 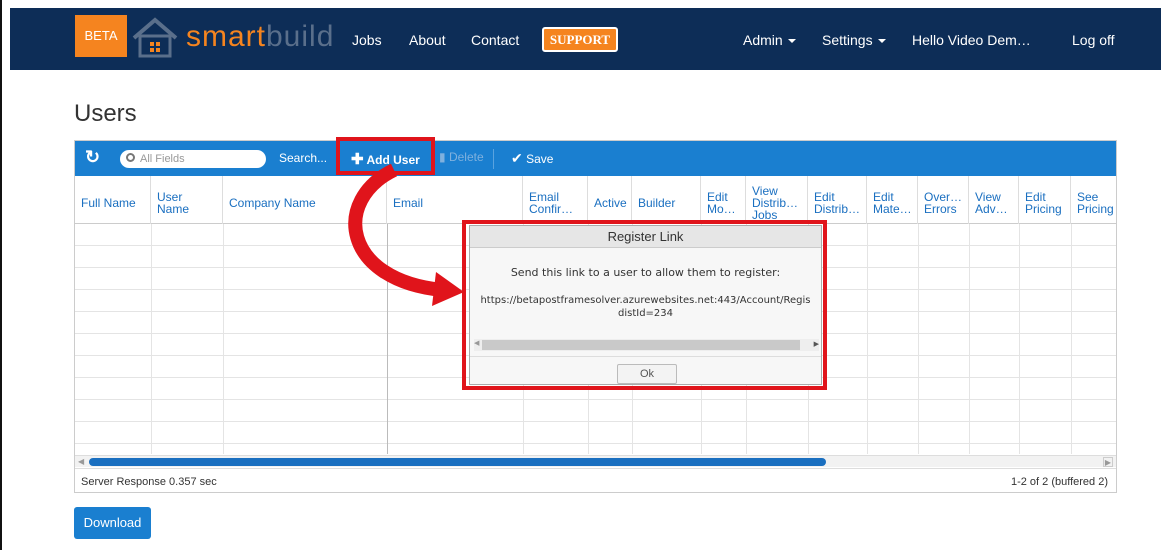 What do you see at coordinates (777, 200) in the screenshot?
I see `col-view-distrib-jobs: View Distrib… Jobs` at bounding box center [777, 200].